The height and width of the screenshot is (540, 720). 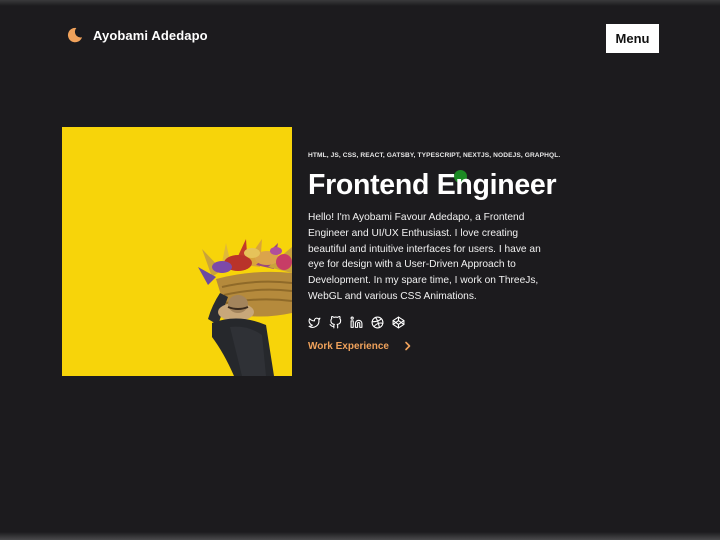 I want to click on brand-link: Ayobami Adedapo, so click(x=137, y=35).